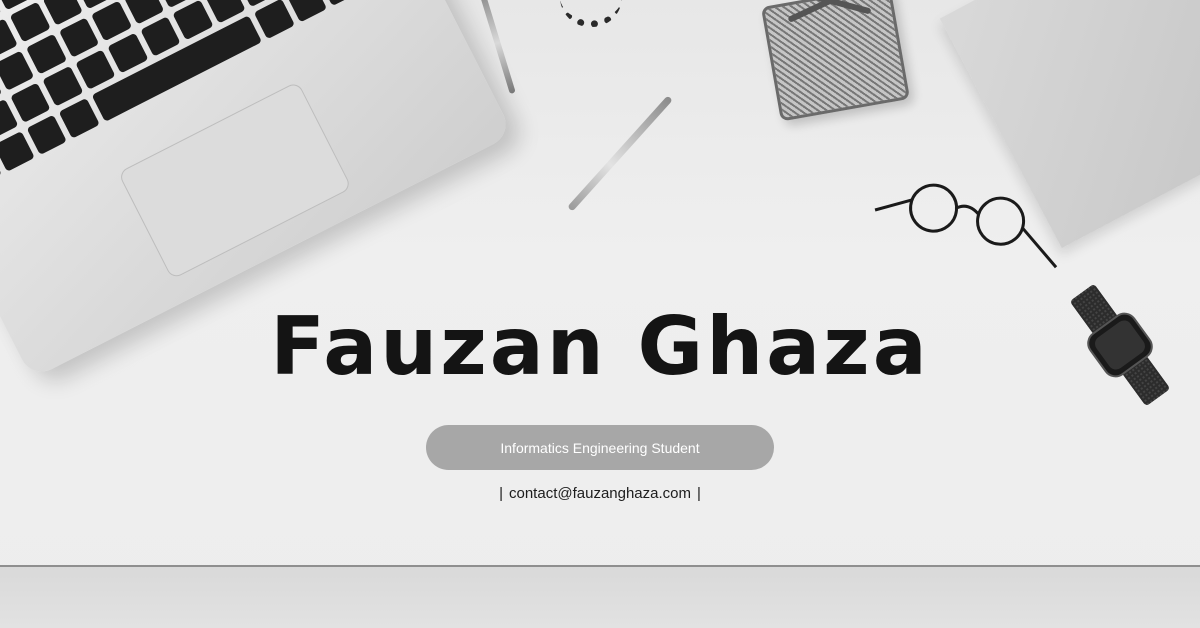 The image size is (1200, 628). I want to click on contact-line: | contact@fauzanghaza.com |, so click(600, 493).